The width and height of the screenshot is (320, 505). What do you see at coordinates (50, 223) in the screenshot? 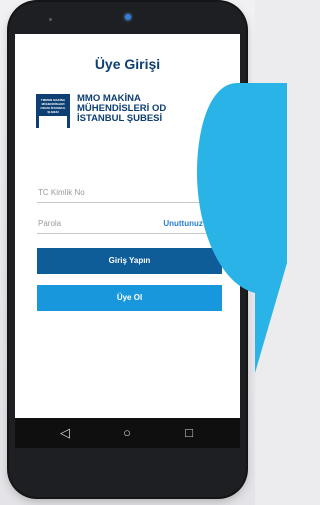
I see `password-placeholder: Parola` at bounding box center [50, 223].